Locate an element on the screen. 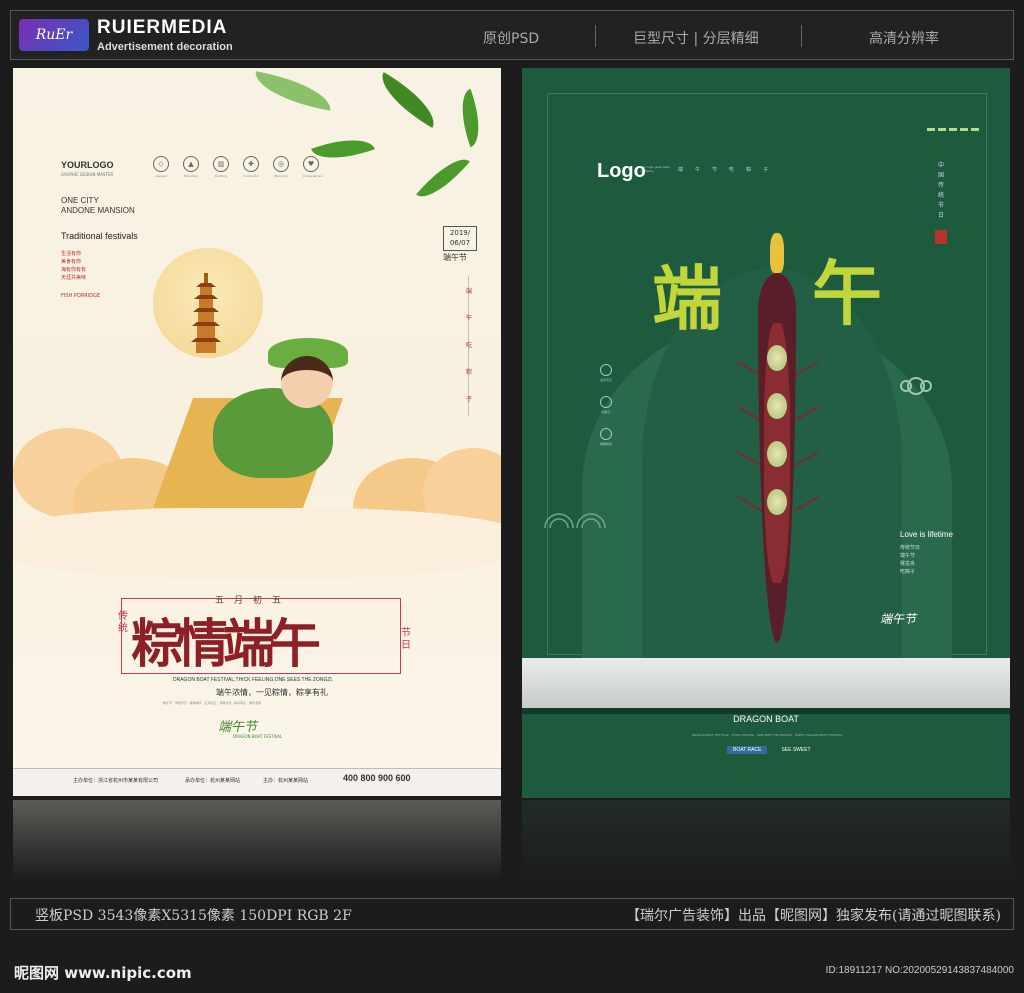  icon-label: Kindergarten is located at coordinates (313, 176).